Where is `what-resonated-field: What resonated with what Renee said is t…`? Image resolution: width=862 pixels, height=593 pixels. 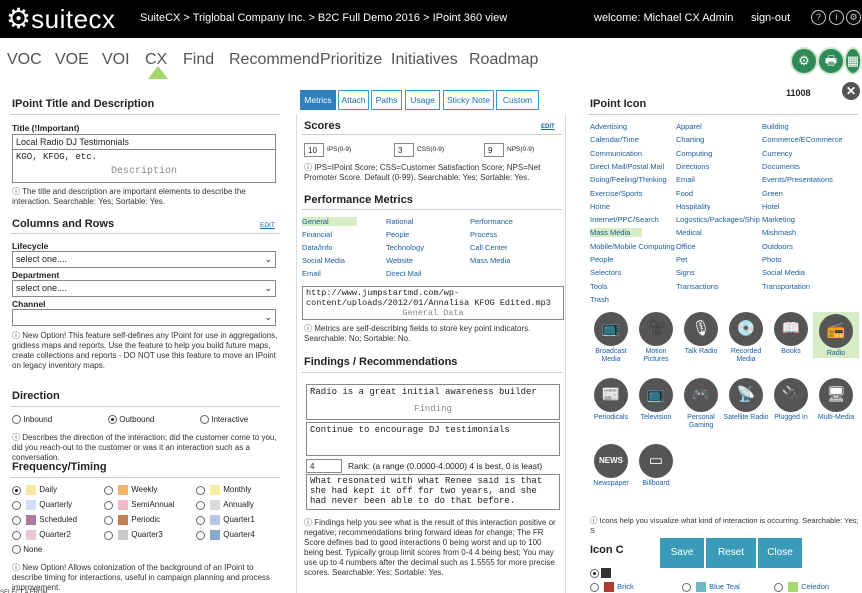
what-resonated-field: What resonated with what Renee said is t… is located at coordinates (433, 492).